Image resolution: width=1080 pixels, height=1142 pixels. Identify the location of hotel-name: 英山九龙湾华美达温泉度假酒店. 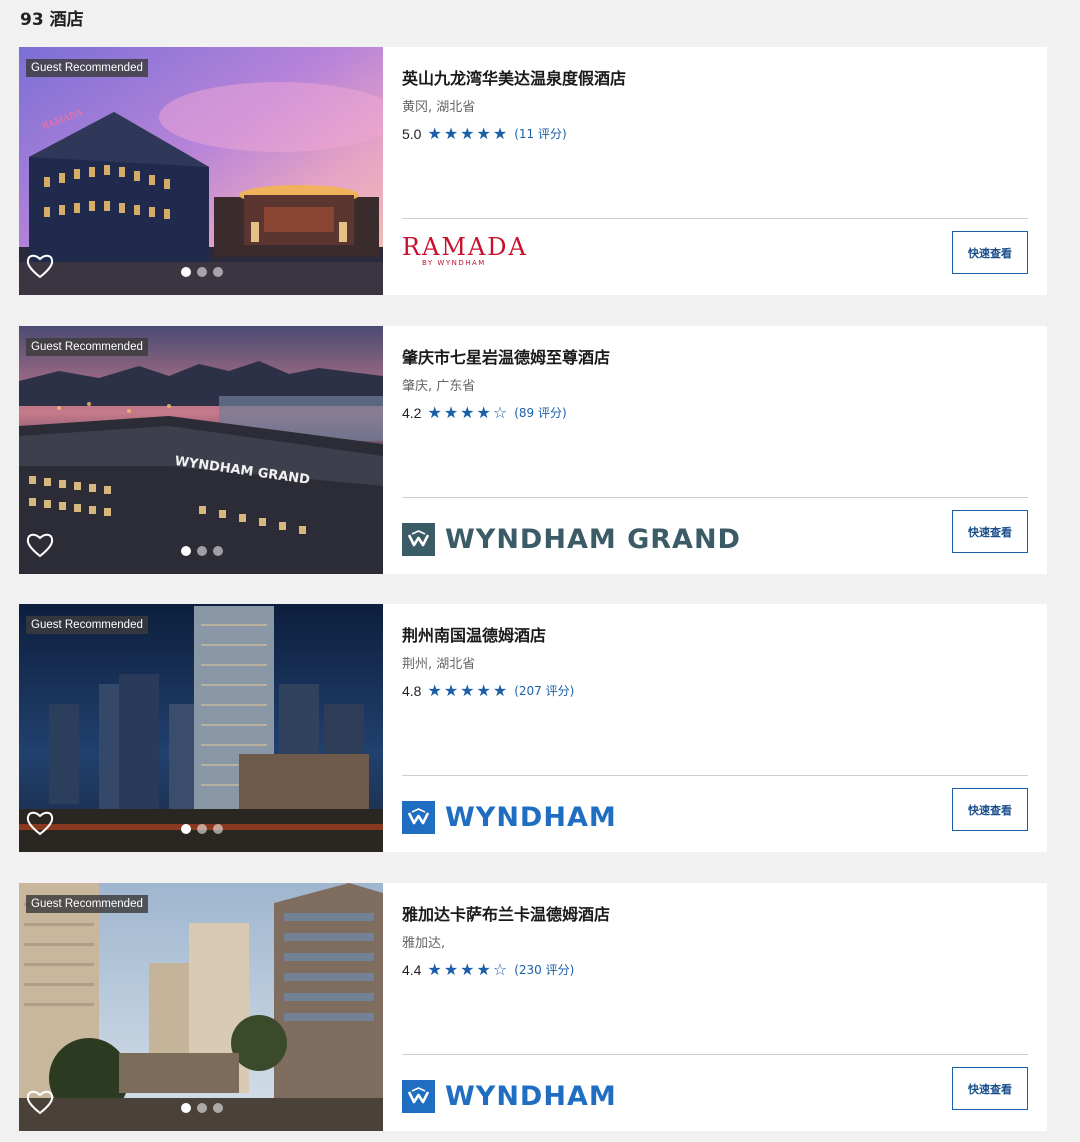
(514, 77).